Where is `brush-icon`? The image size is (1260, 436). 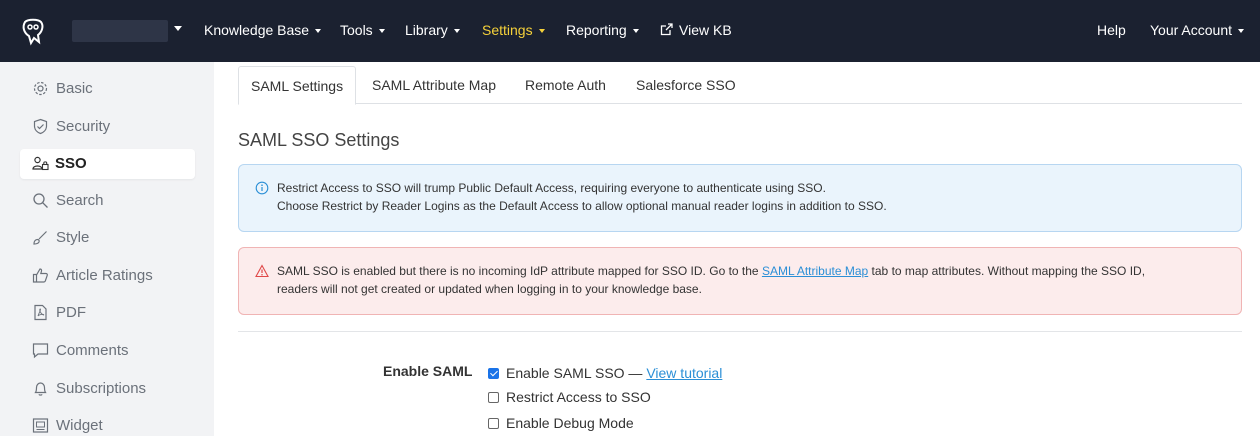
brush-icon is located at coordinates (40, 238).